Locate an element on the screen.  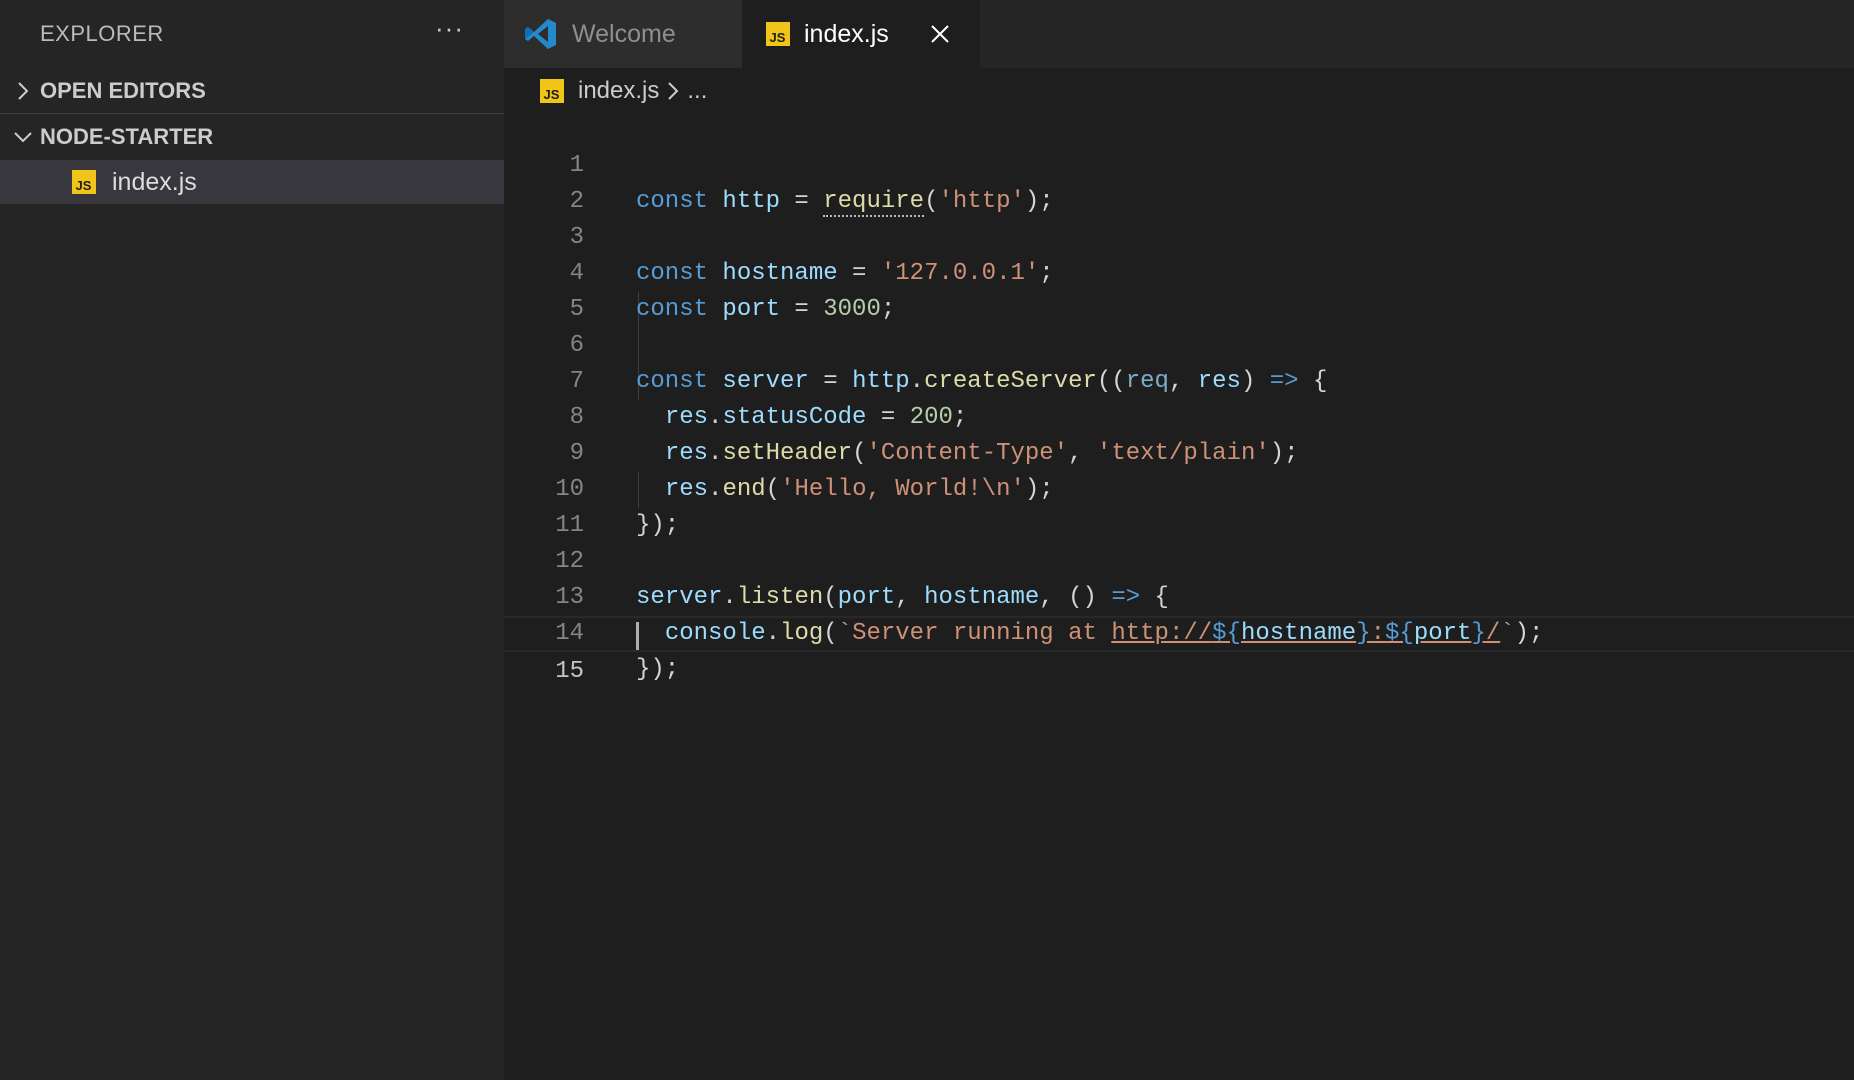
code-line: 10 }); is located at coordinates (1179, 487).